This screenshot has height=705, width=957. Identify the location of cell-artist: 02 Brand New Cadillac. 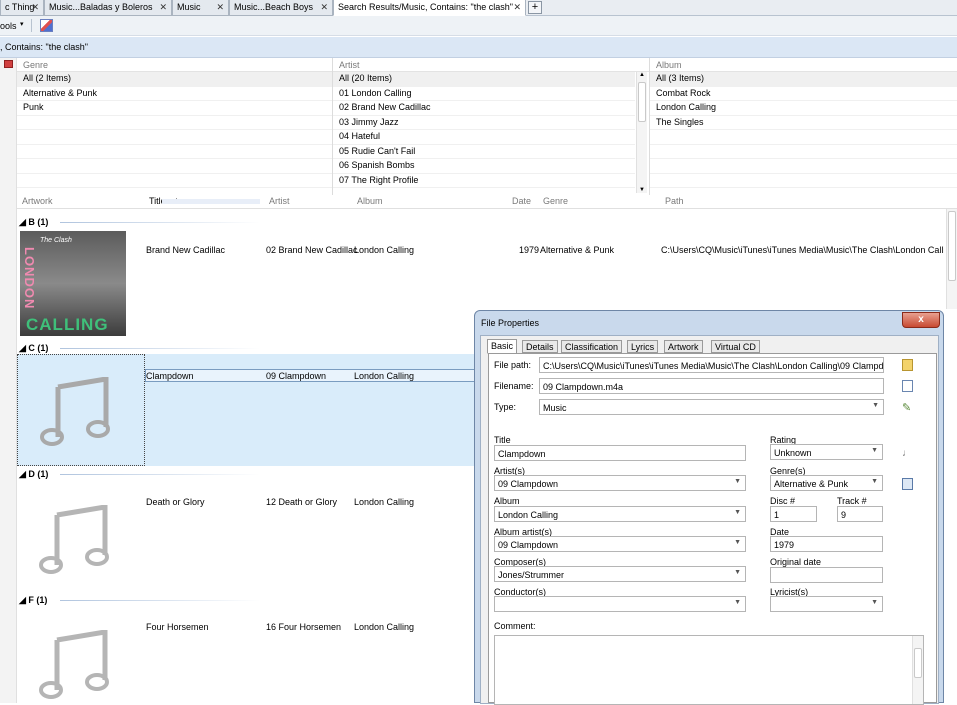
(312, 250).